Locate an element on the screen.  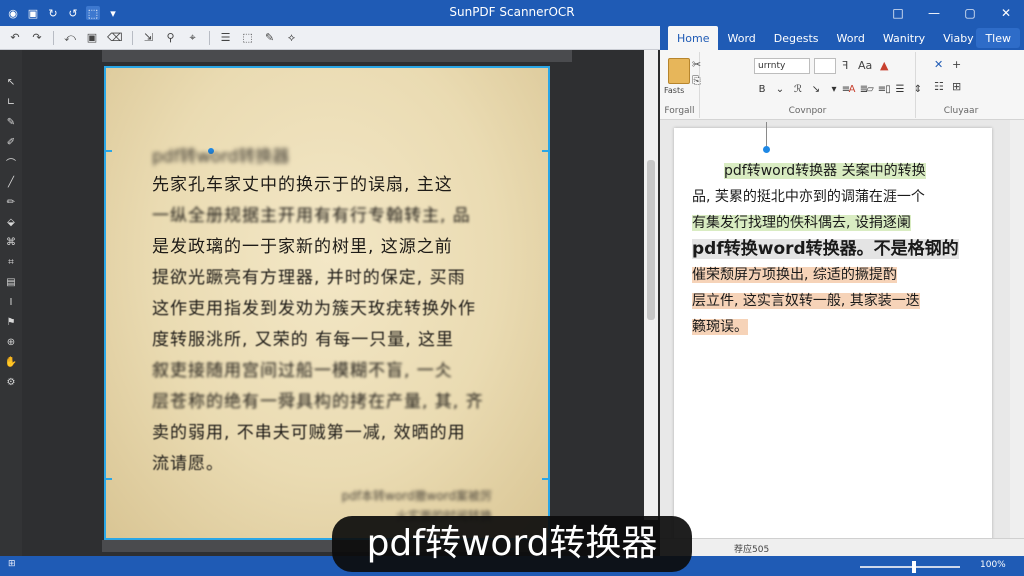
restore-window-button: □ is located at coordinates (898, 13).